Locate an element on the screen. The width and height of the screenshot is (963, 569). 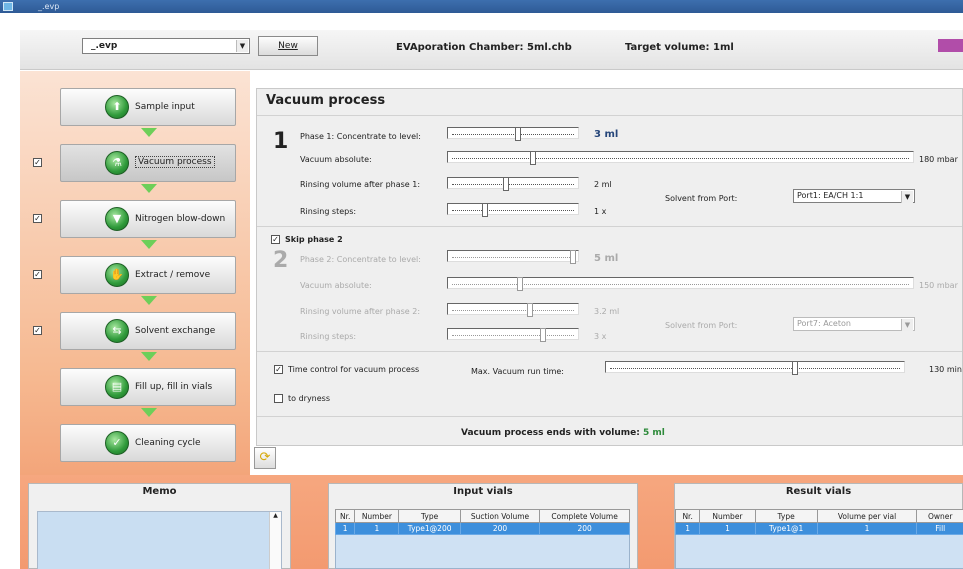
new-button: New is located at coordinates (288, 46).